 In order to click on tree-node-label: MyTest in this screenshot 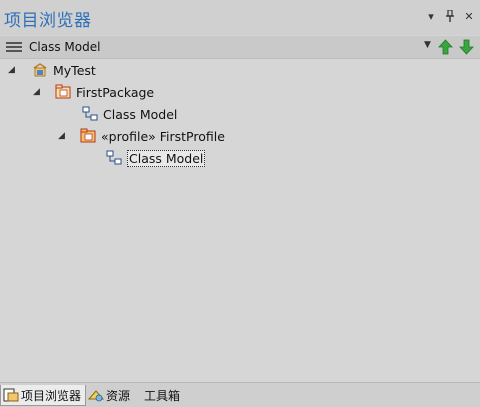, I will do `click(74, 70)`.